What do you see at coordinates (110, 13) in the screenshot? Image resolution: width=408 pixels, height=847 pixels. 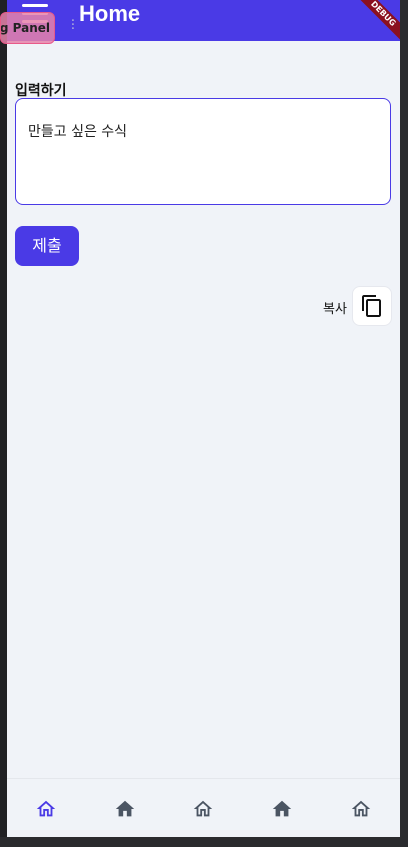 I see `page-title: Home` at bounding box center [110, 13].